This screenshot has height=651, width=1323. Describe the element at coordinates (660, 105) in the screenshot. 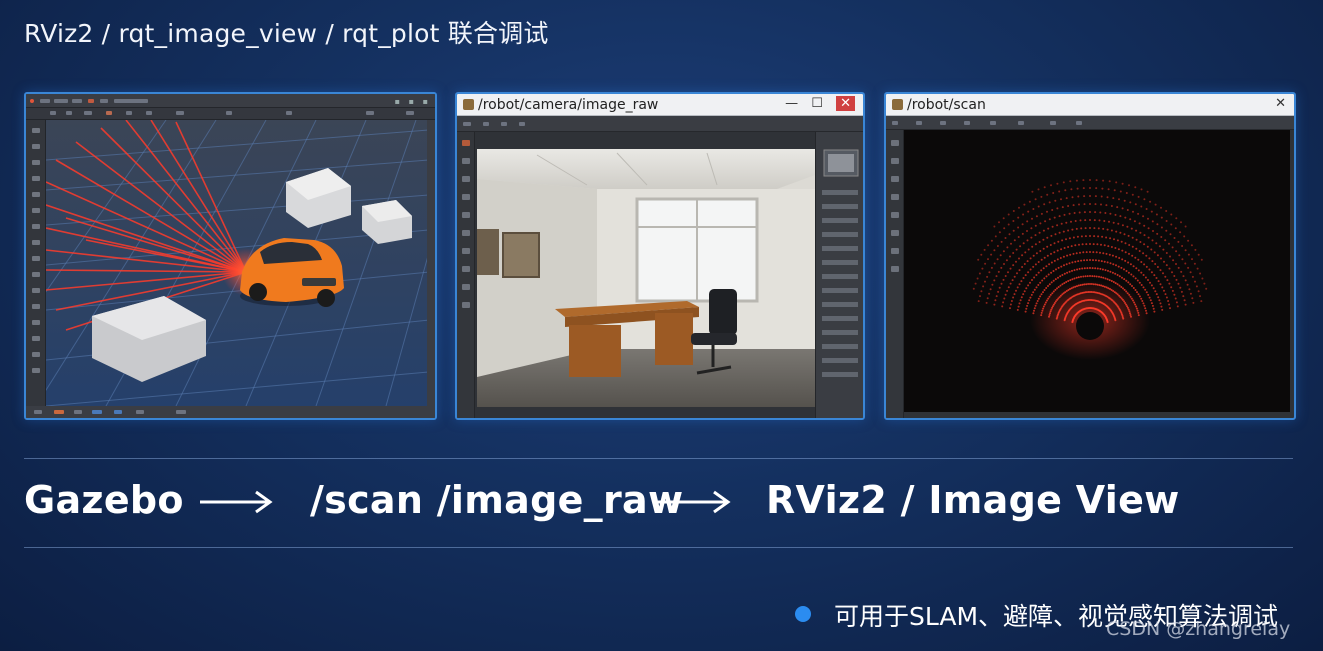

I see `image-view-titlebar: /robot/camera/image_raw — ☐ ✕` at that location.